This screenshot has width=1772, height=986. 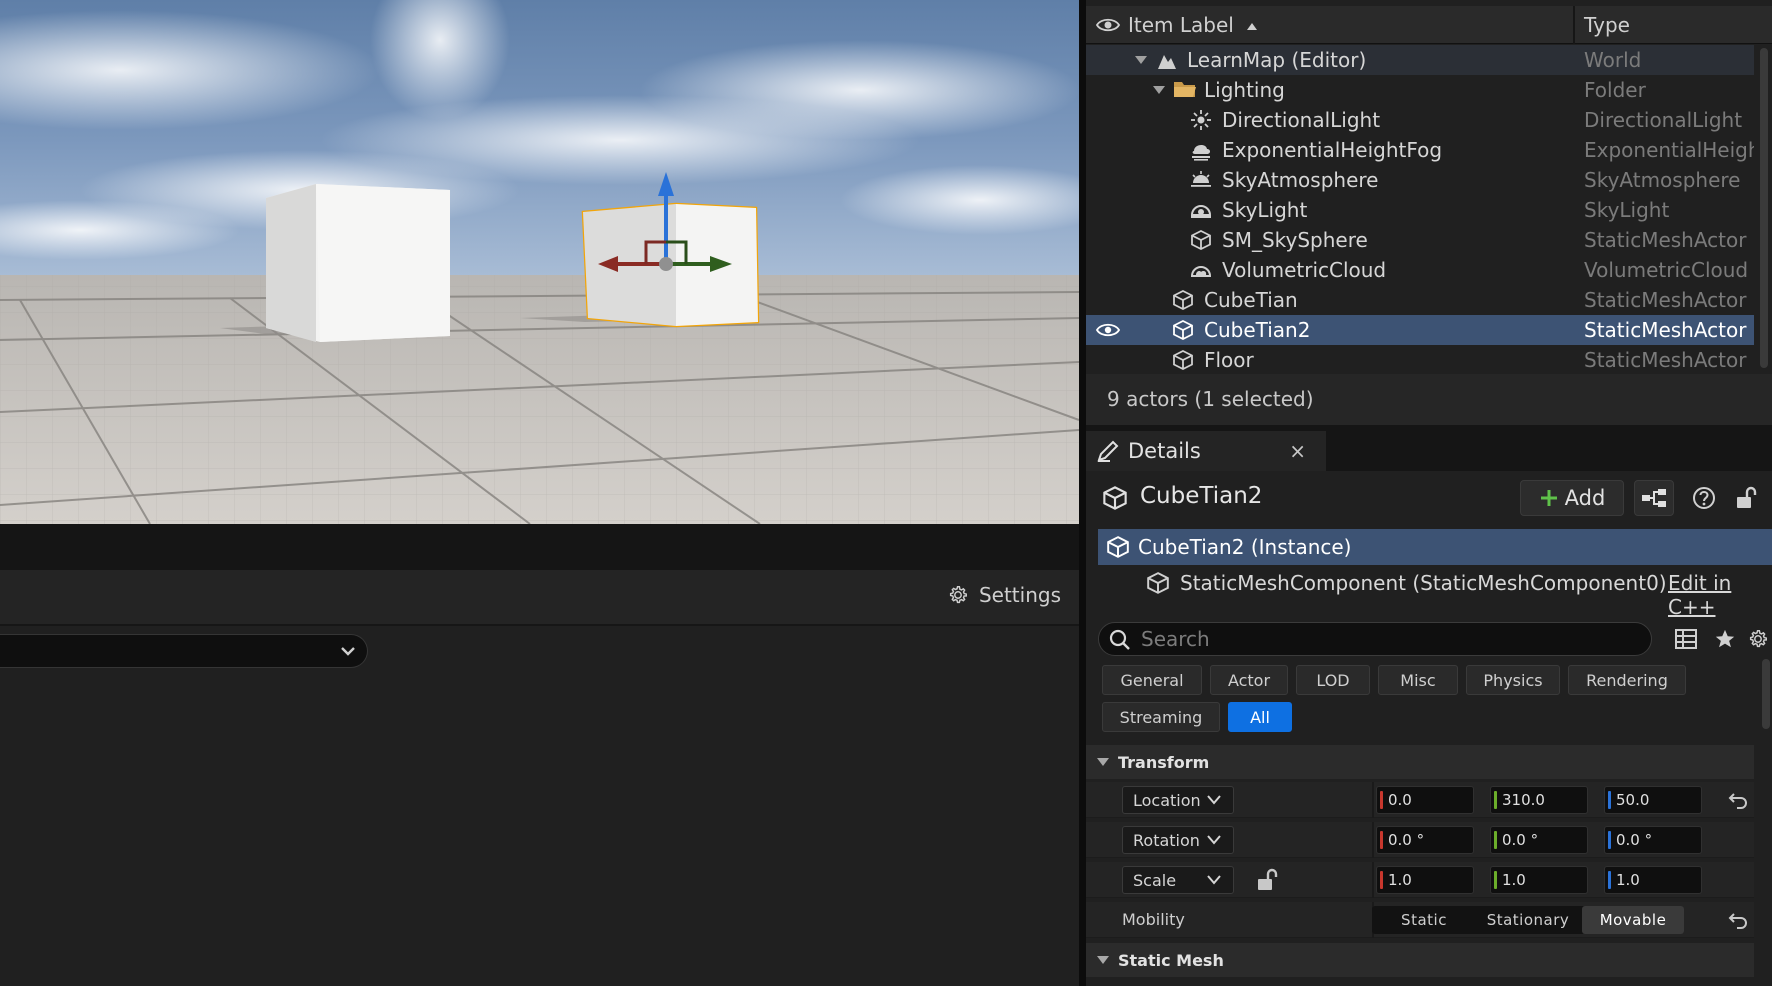 What do you see at coordinates (1663, 120) in the screenshot?
I see `row-type: DirectionalLight` at bounding box center [1663, 120].